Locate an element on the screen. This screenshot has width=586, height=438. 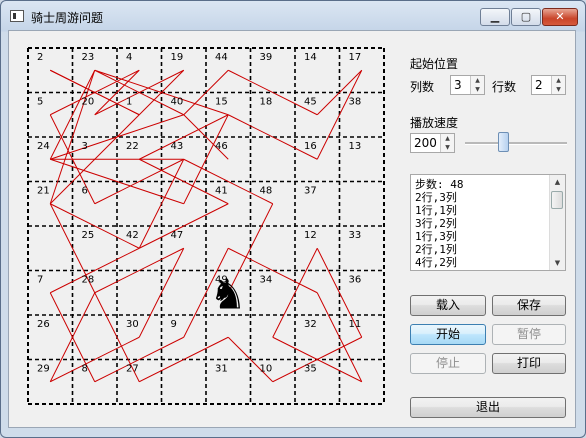
speed-slider-thumb is located at coordinates (503, 142).